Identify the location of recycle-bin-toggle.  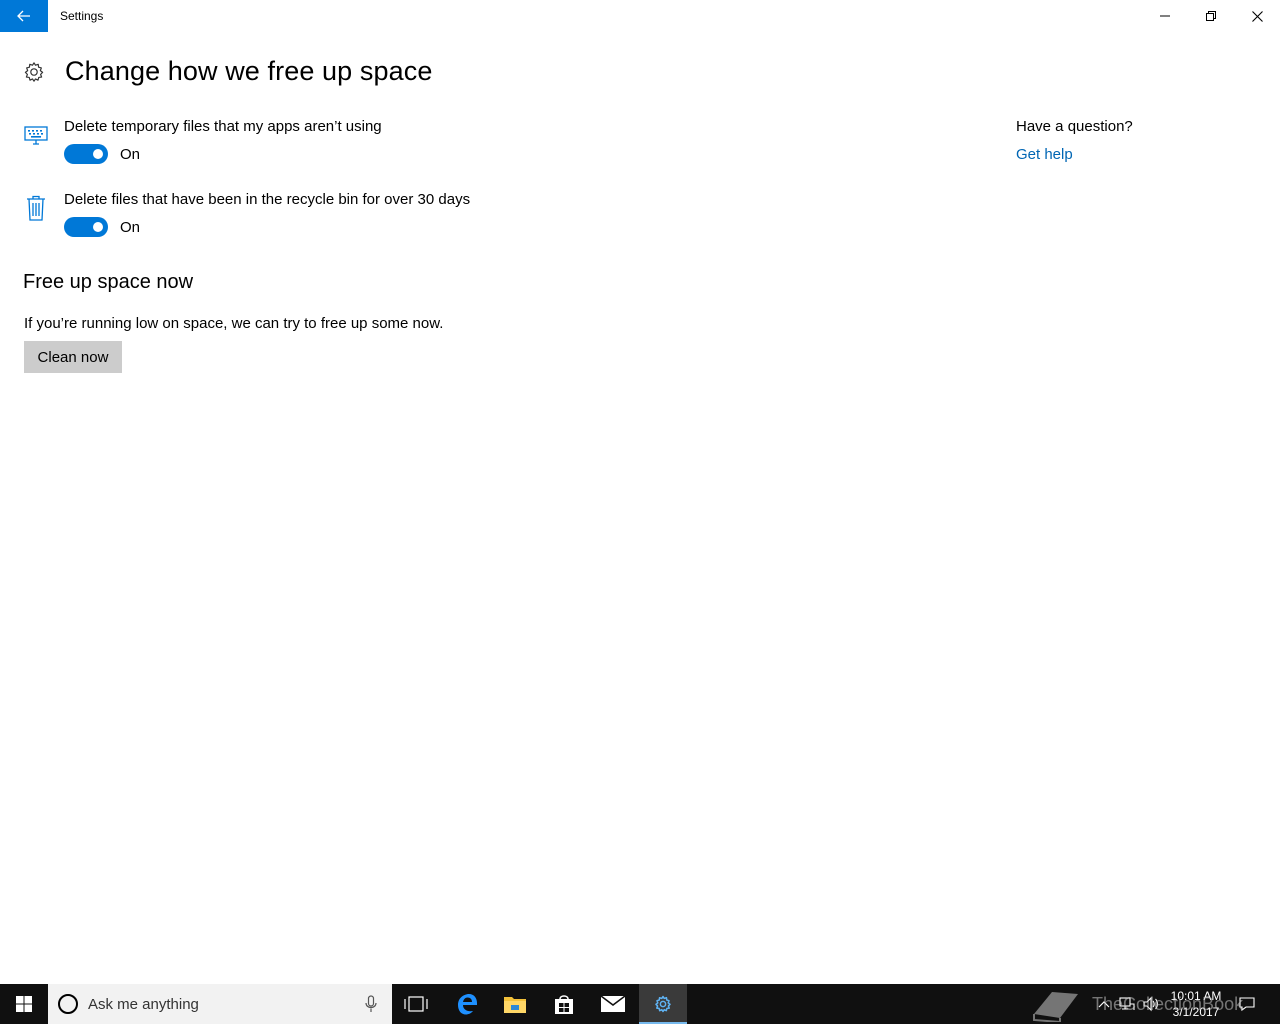
(86, 227).